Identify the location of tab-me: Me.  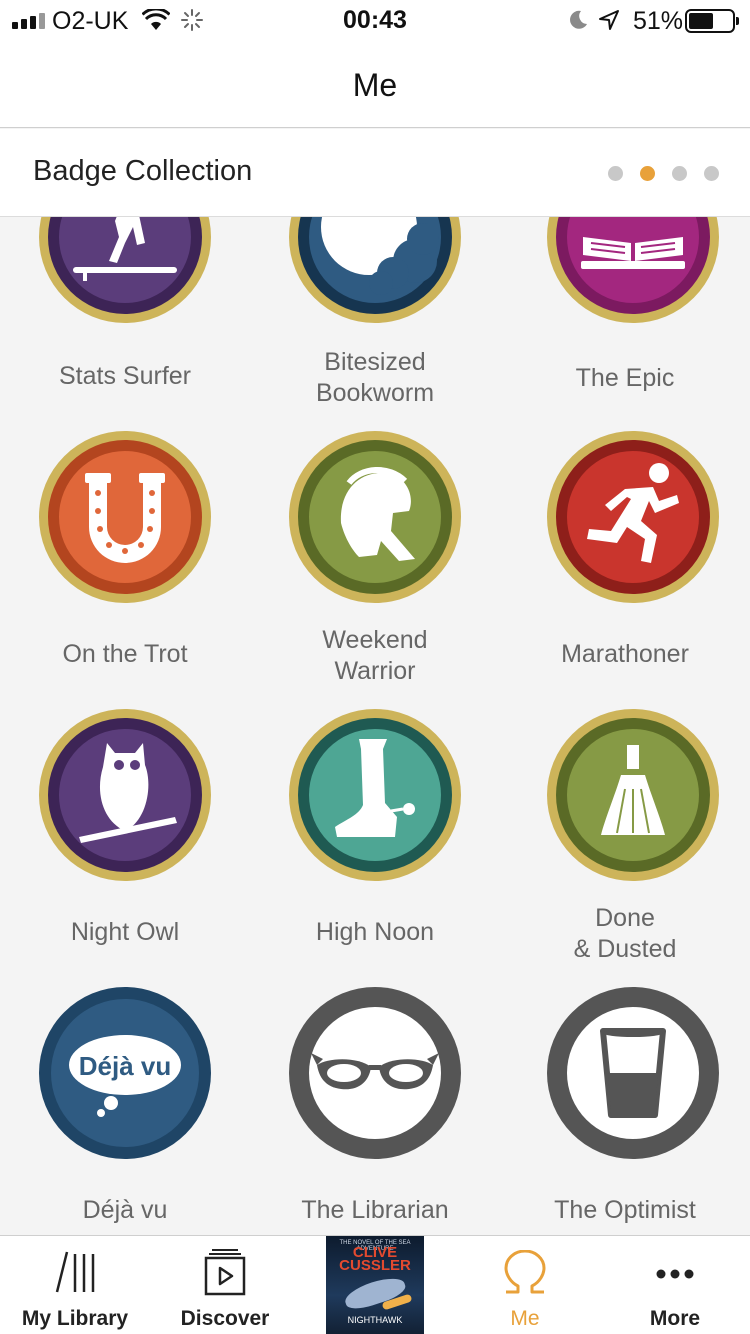
(525, 1285).